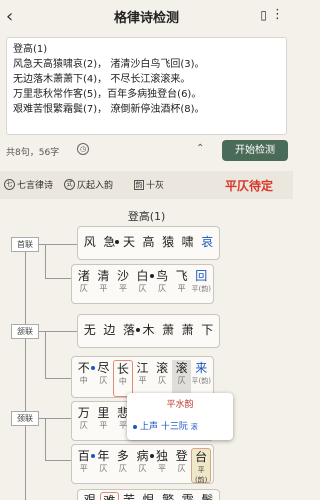 Image resolution: width=320 pixels, height=500 pixels. I want to click on verse-line-7: 艰 难 苦 恨 繁 霜 鬓, so click(148, 494).